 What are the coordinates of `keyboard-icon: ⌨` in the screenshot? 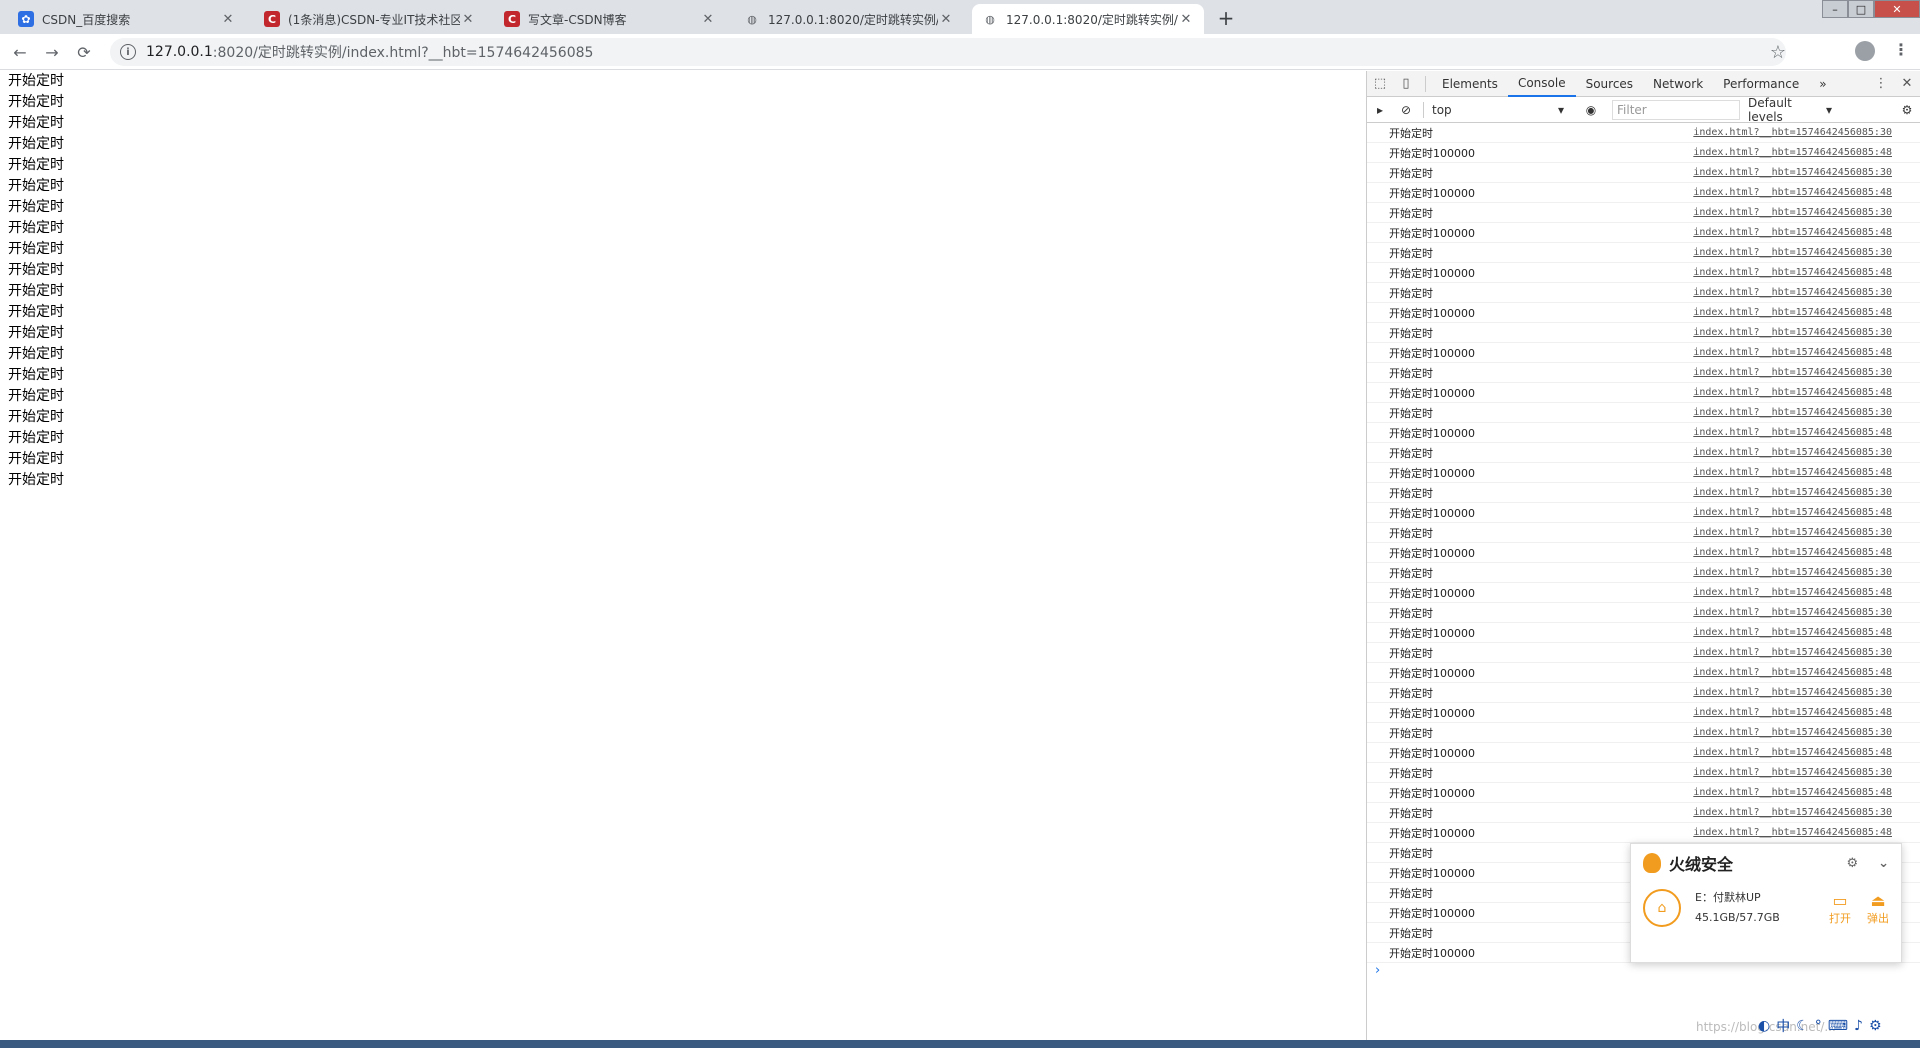 It's located at (1838, 1026).